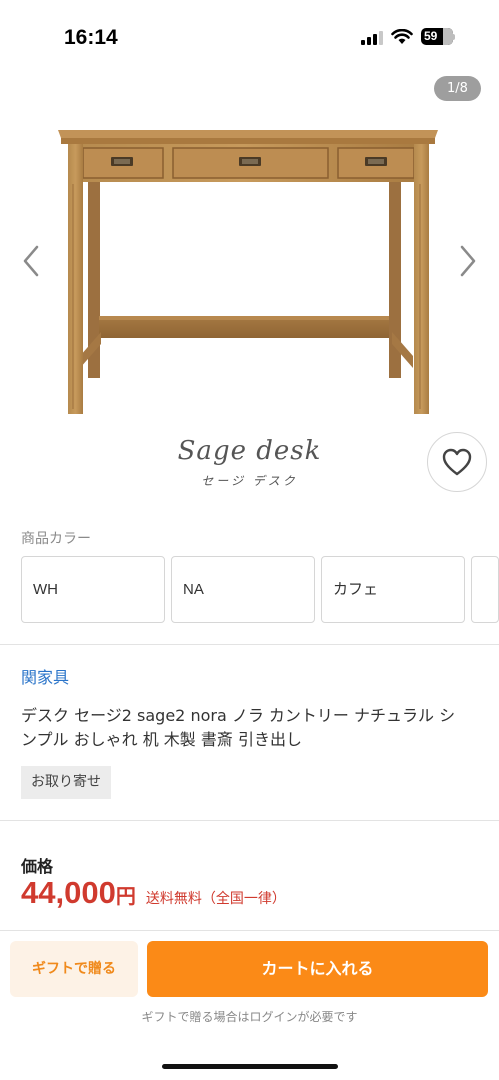 Image resolution: width=499 pixels, height=1080 pixels. I want to click on brand-link: 関家具, so click(45, 676).